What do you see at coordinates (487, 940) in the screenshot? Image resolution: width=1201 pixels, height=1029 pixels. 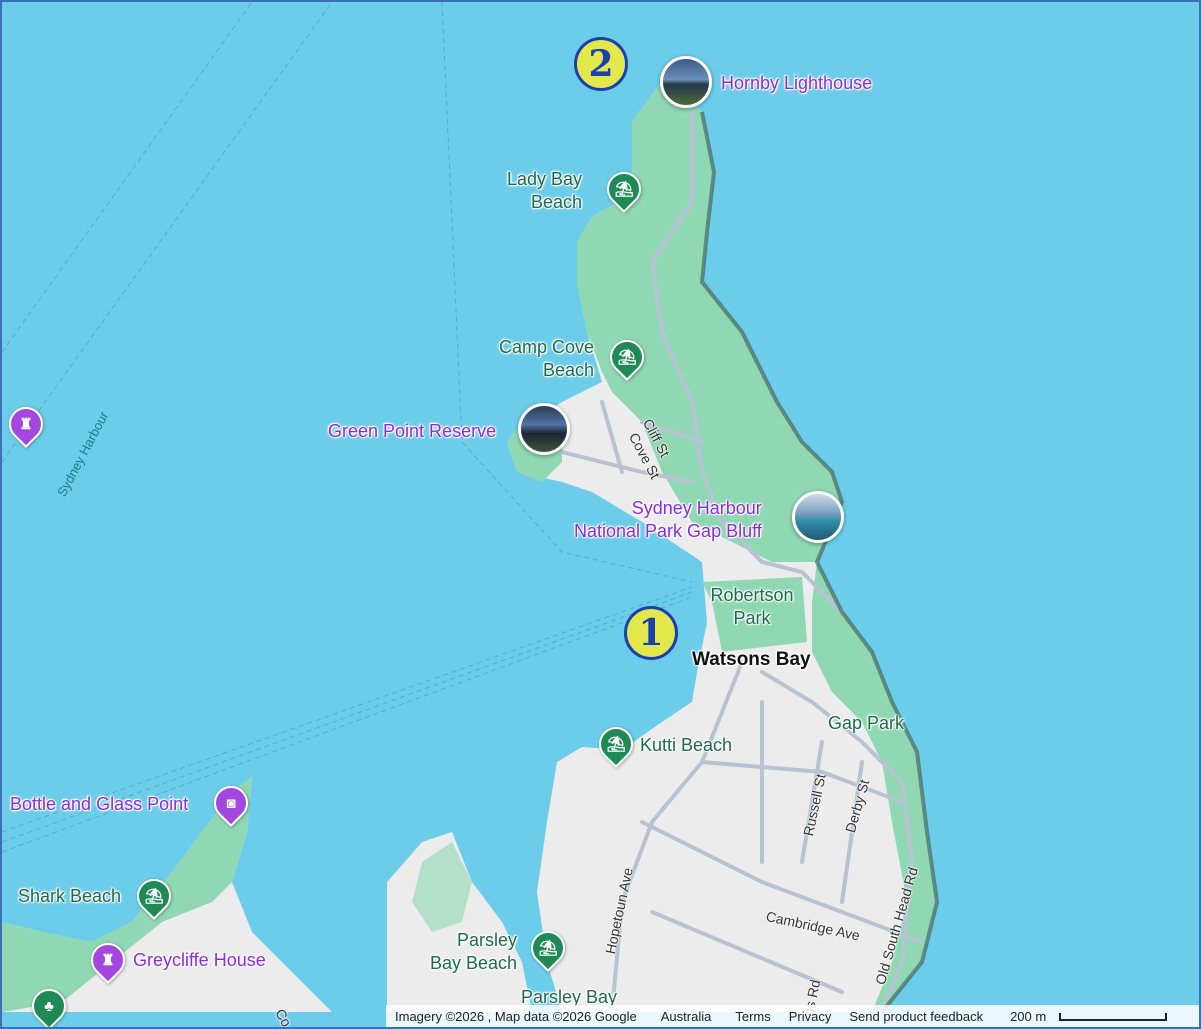 I see `parsley-bay-beach-label-line1: Parsley` at bounding box center [487, 940].